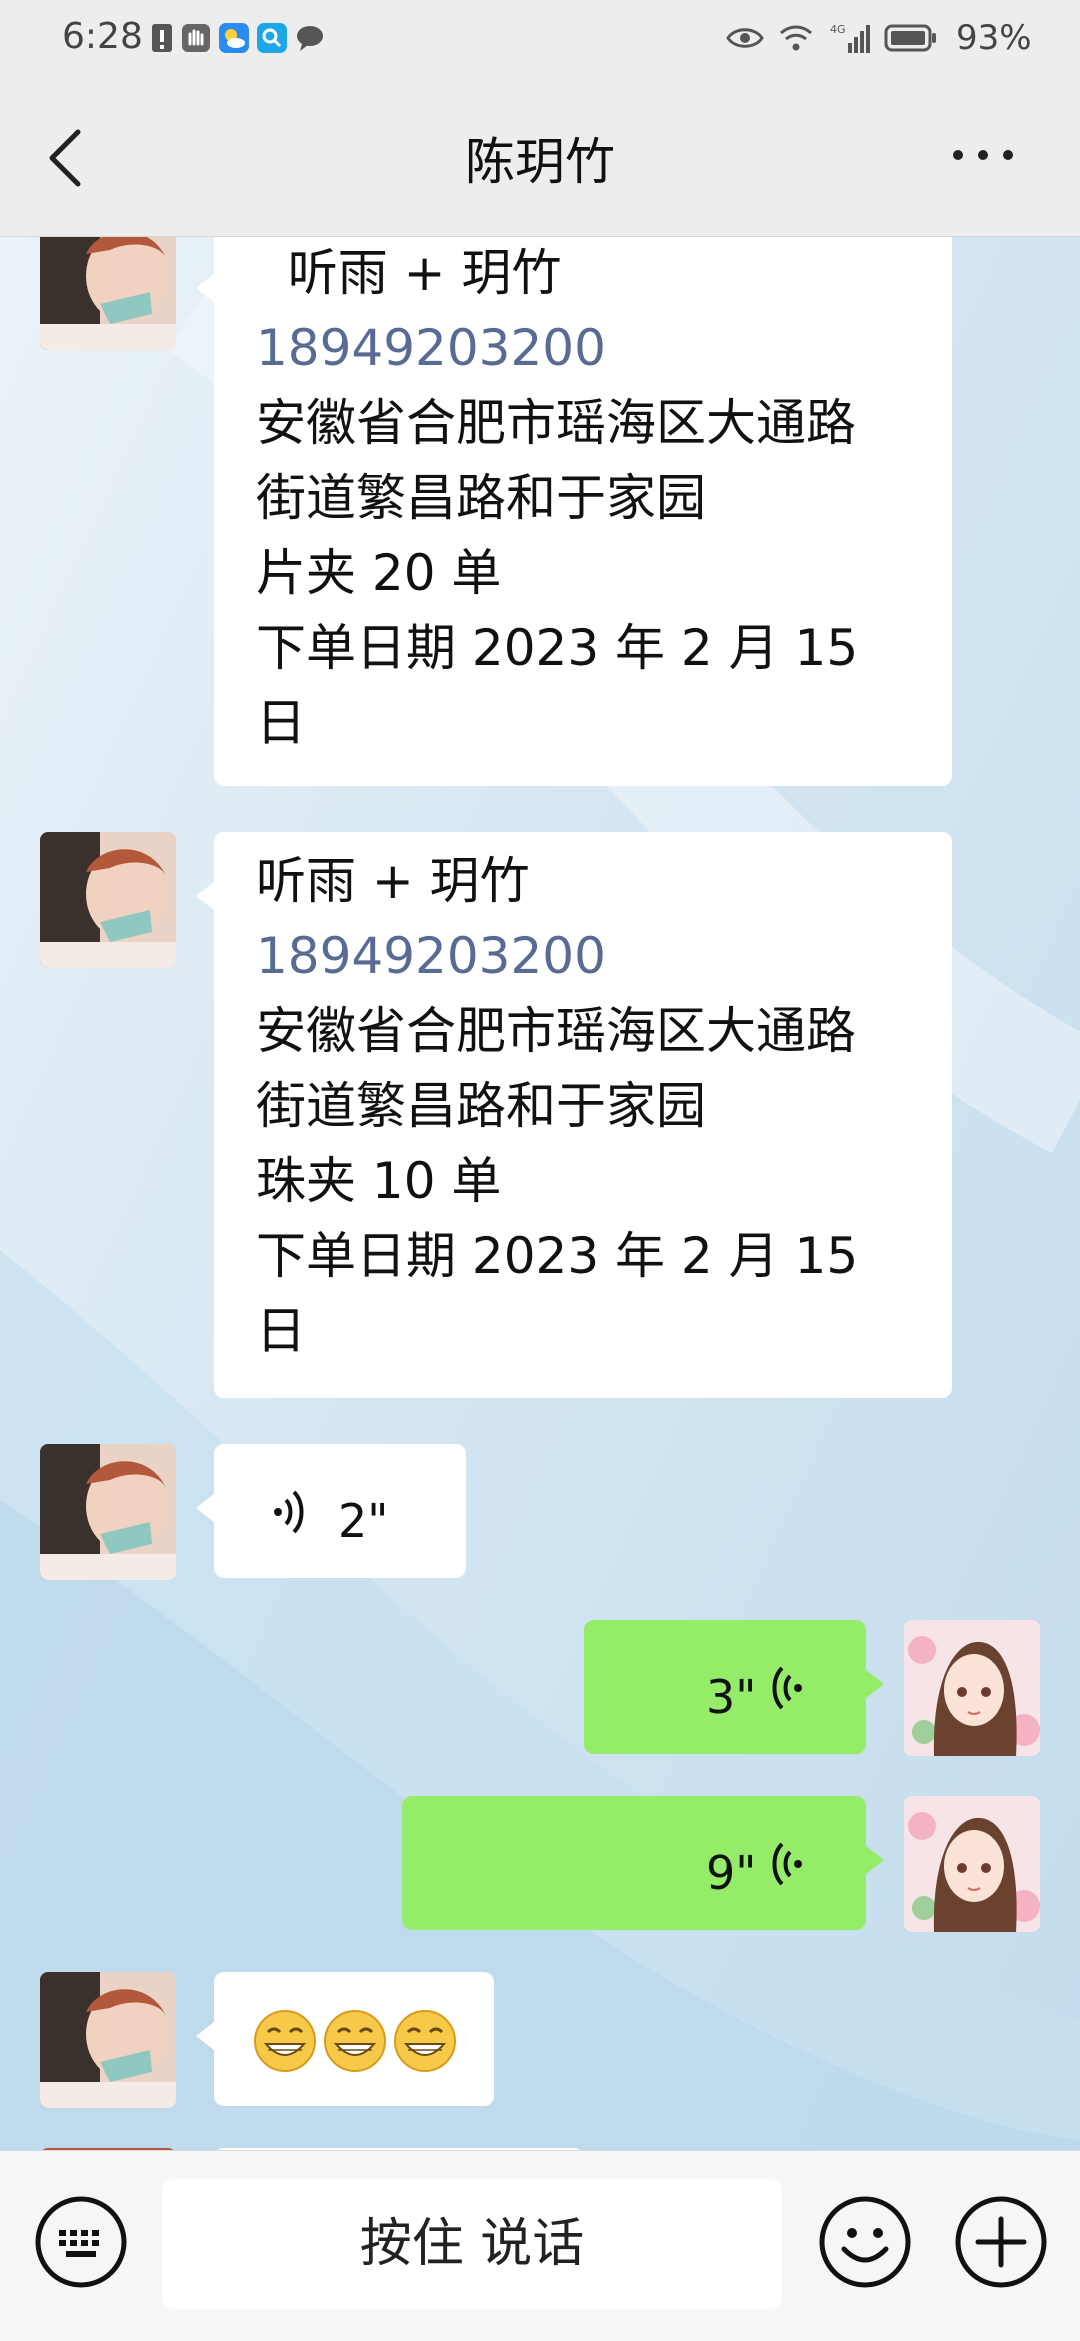 Image resolution: width=1080 pixels, height=2341 pixels. I want to click on emoji-message-bubble, so click(345, 2039).